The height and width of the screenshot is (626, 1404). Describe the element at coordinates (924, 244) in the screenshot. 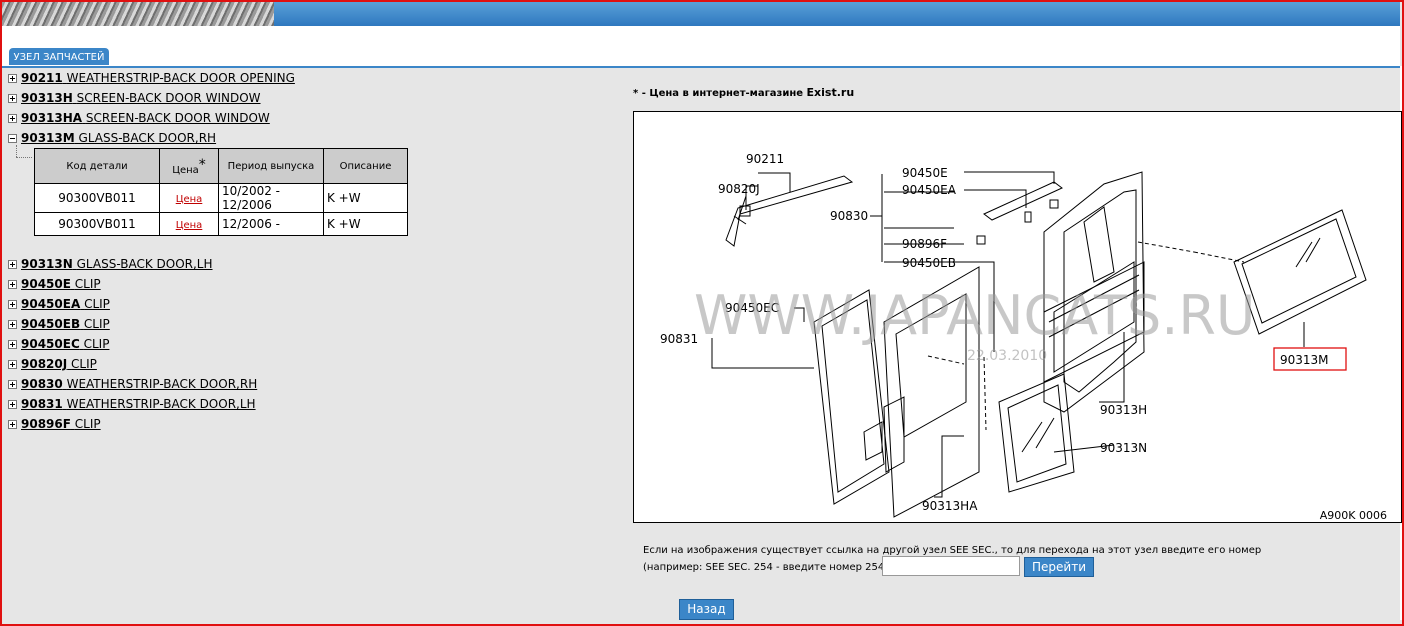

I see `label-90896f: 90896F` at that location.